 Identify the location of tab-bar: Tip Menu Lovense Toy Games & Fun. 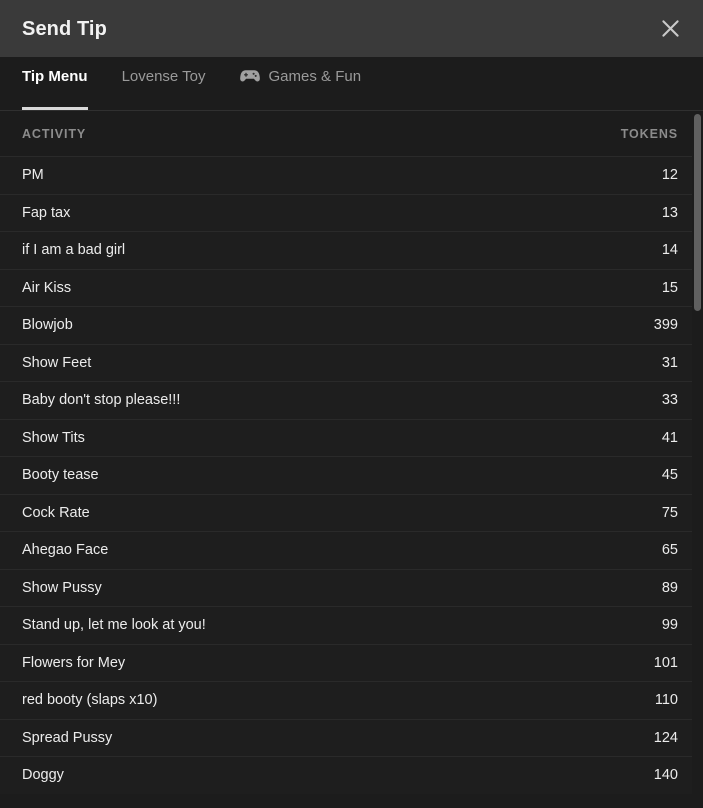
(351, 84).